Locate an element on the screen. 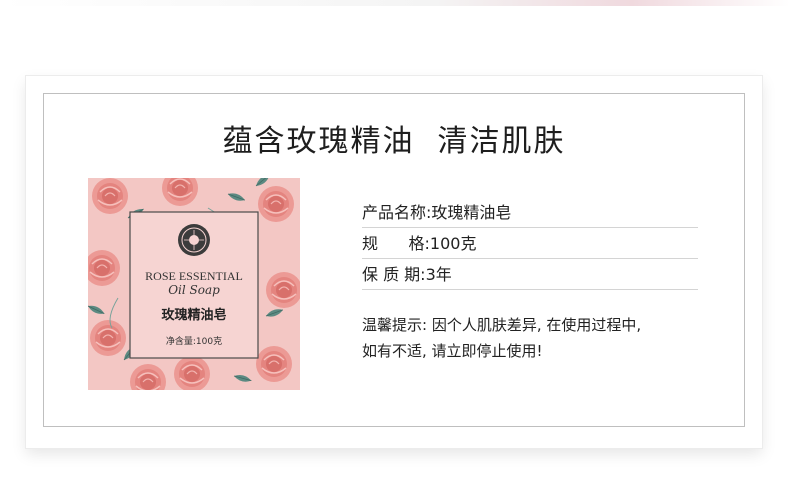 Image resolution: width=790 pixels, height=480 pixels. spec-row-shelf-life: 保 质 期:3年 is located at coordinates (530, 274).